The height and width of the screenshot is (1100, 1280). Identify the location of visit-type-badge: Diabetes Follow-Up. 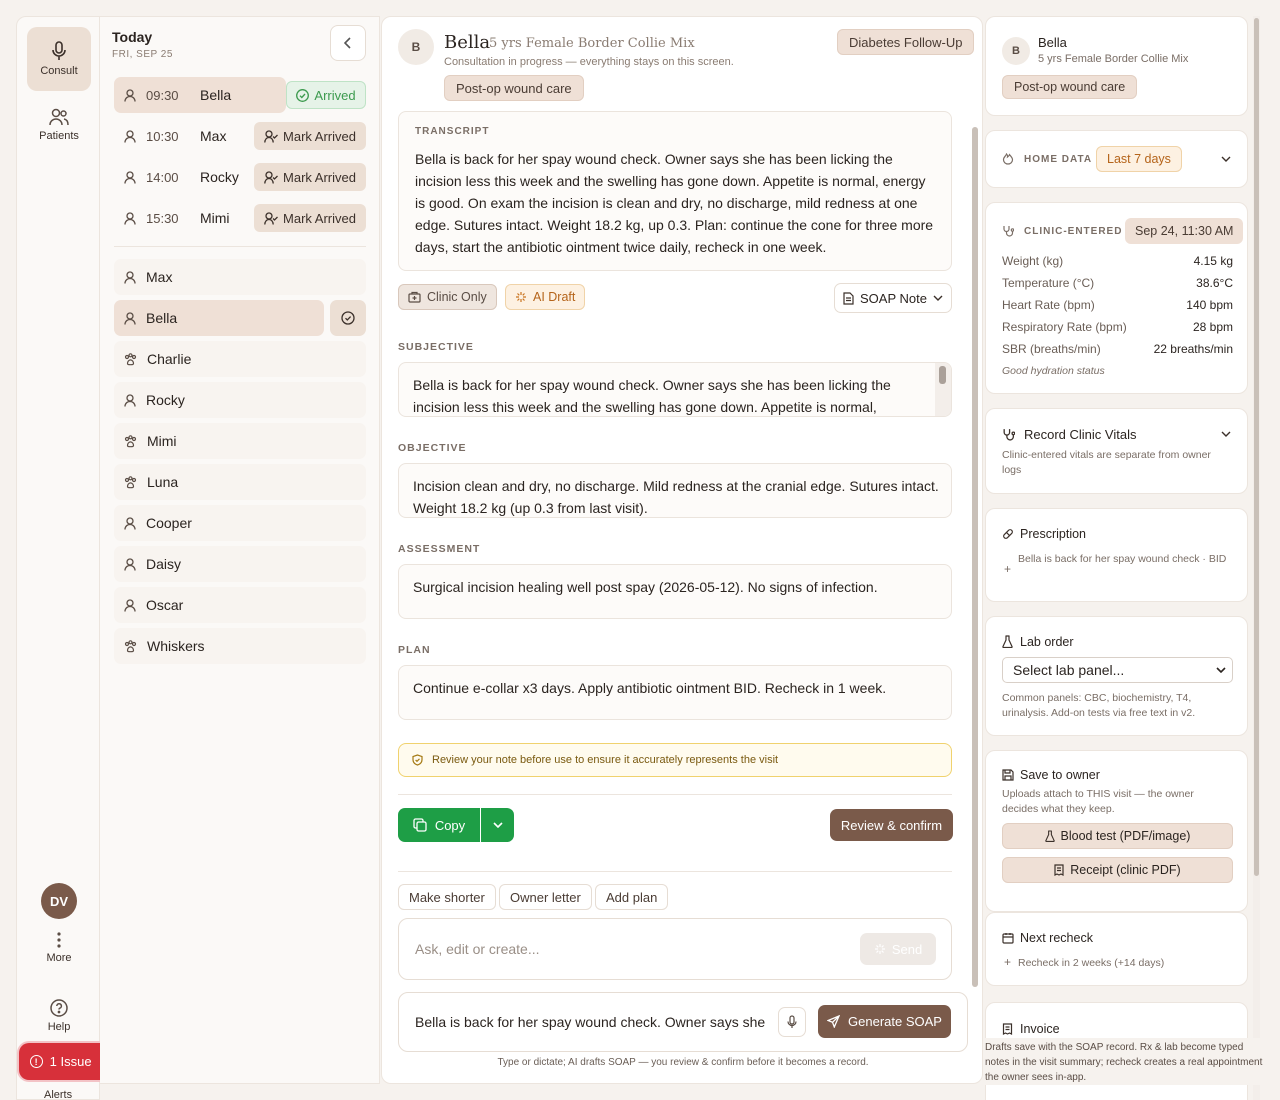
(906, 42).